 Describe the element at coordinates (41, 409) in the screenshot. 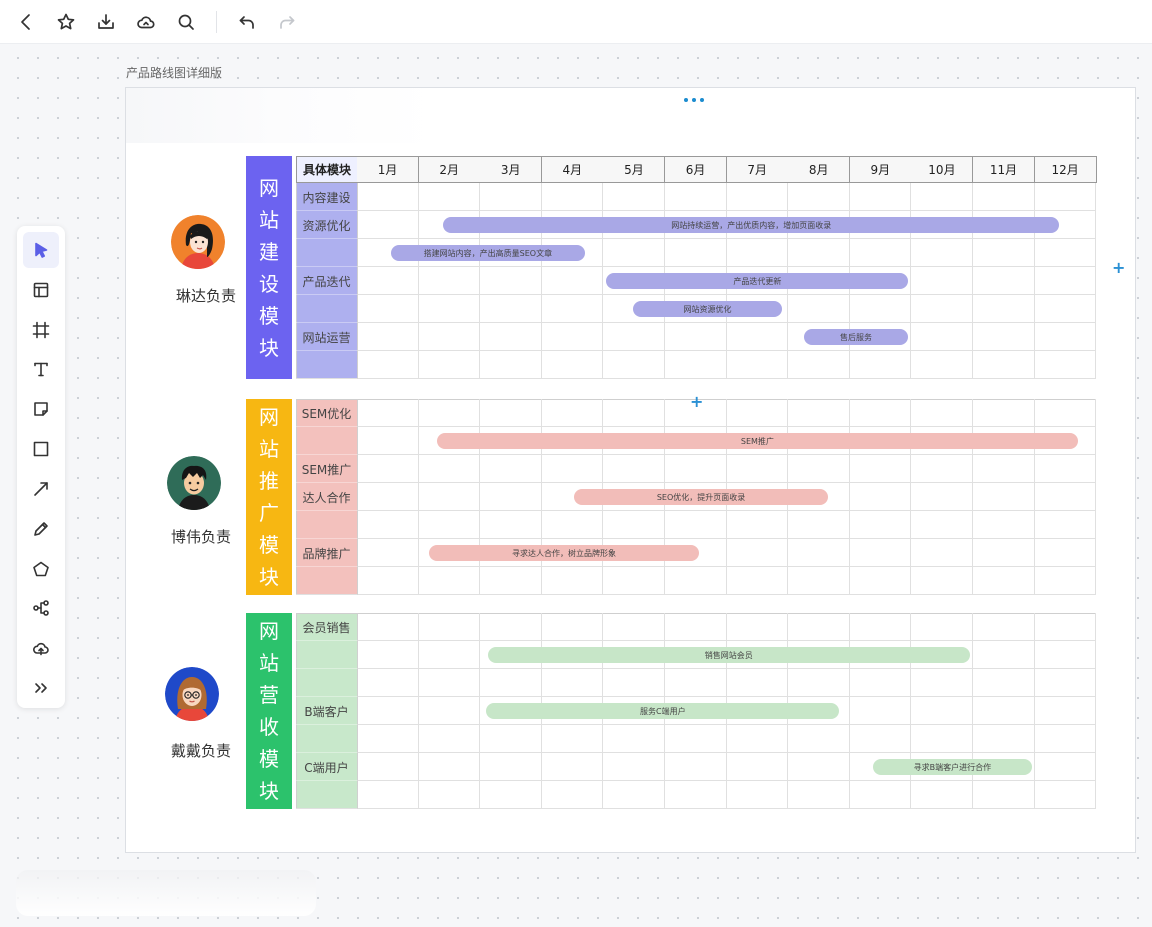

I see `sticky-note-tool` at that location.